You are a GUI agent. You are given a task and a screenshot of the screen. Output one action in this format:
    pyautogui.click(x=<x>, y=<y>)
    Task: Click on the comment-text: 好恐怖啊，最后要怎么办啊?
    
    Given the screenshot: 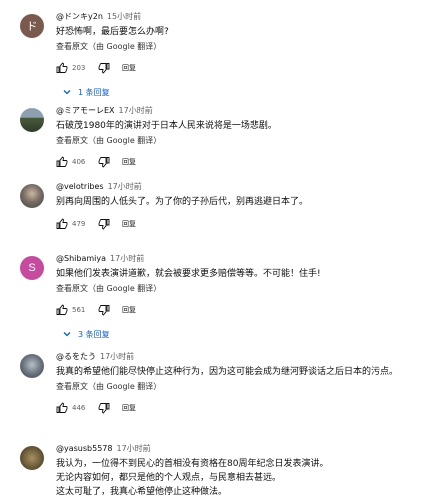 What is the action you would take?
    pyautogui.click(x=112, y=32)
    